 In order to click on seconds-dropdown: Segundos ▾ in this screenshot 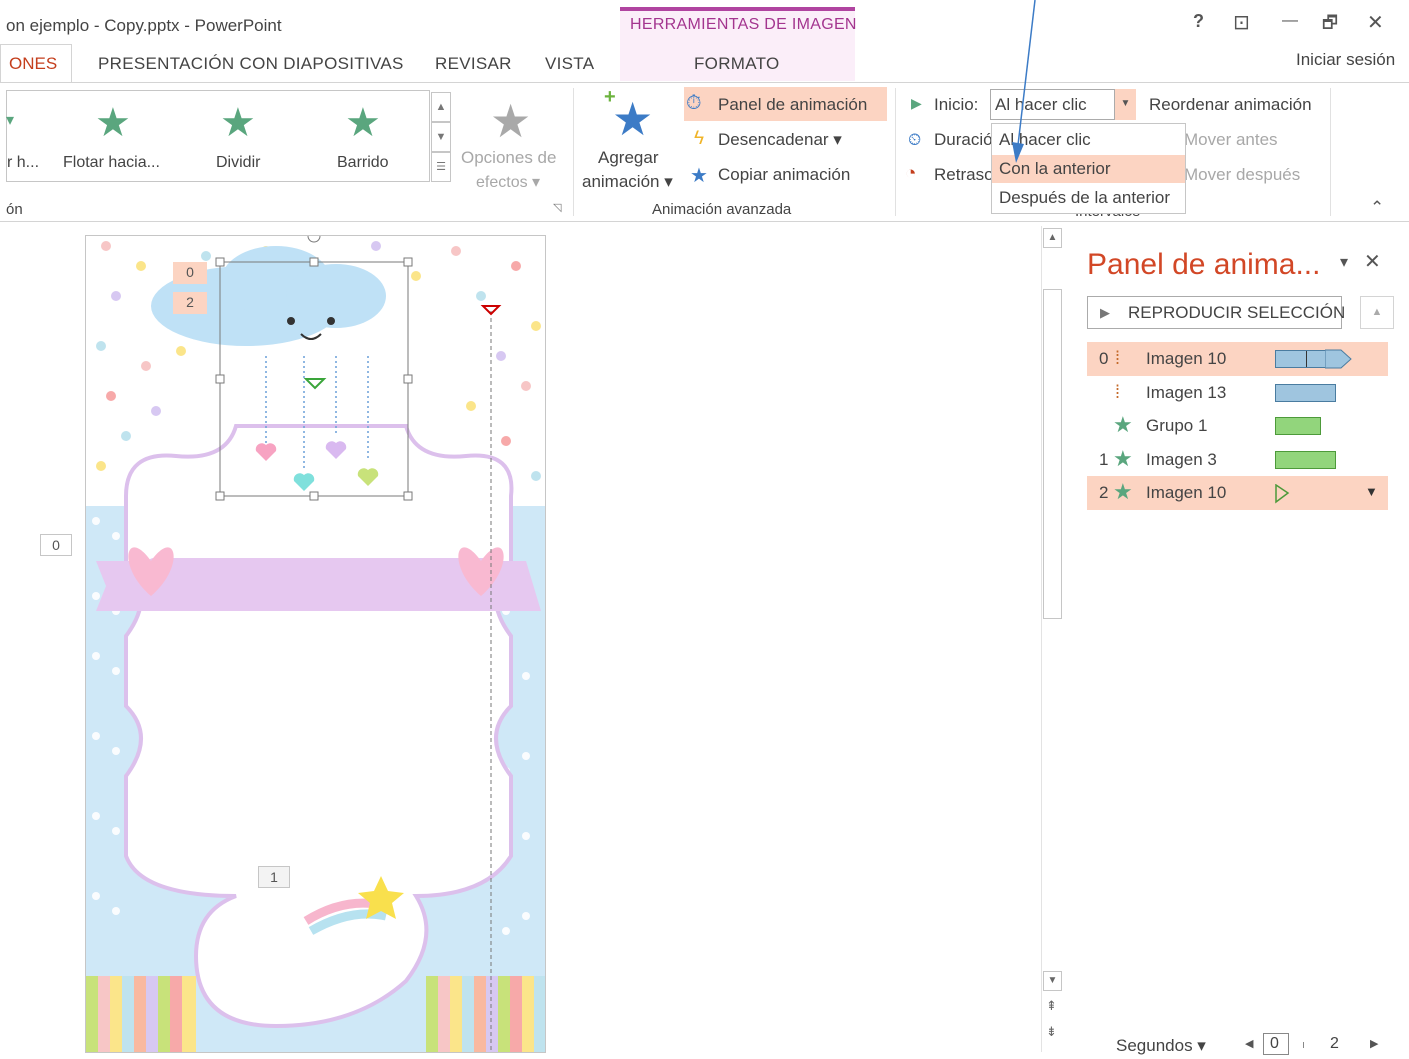, I will do `click(1161, 1046)`.